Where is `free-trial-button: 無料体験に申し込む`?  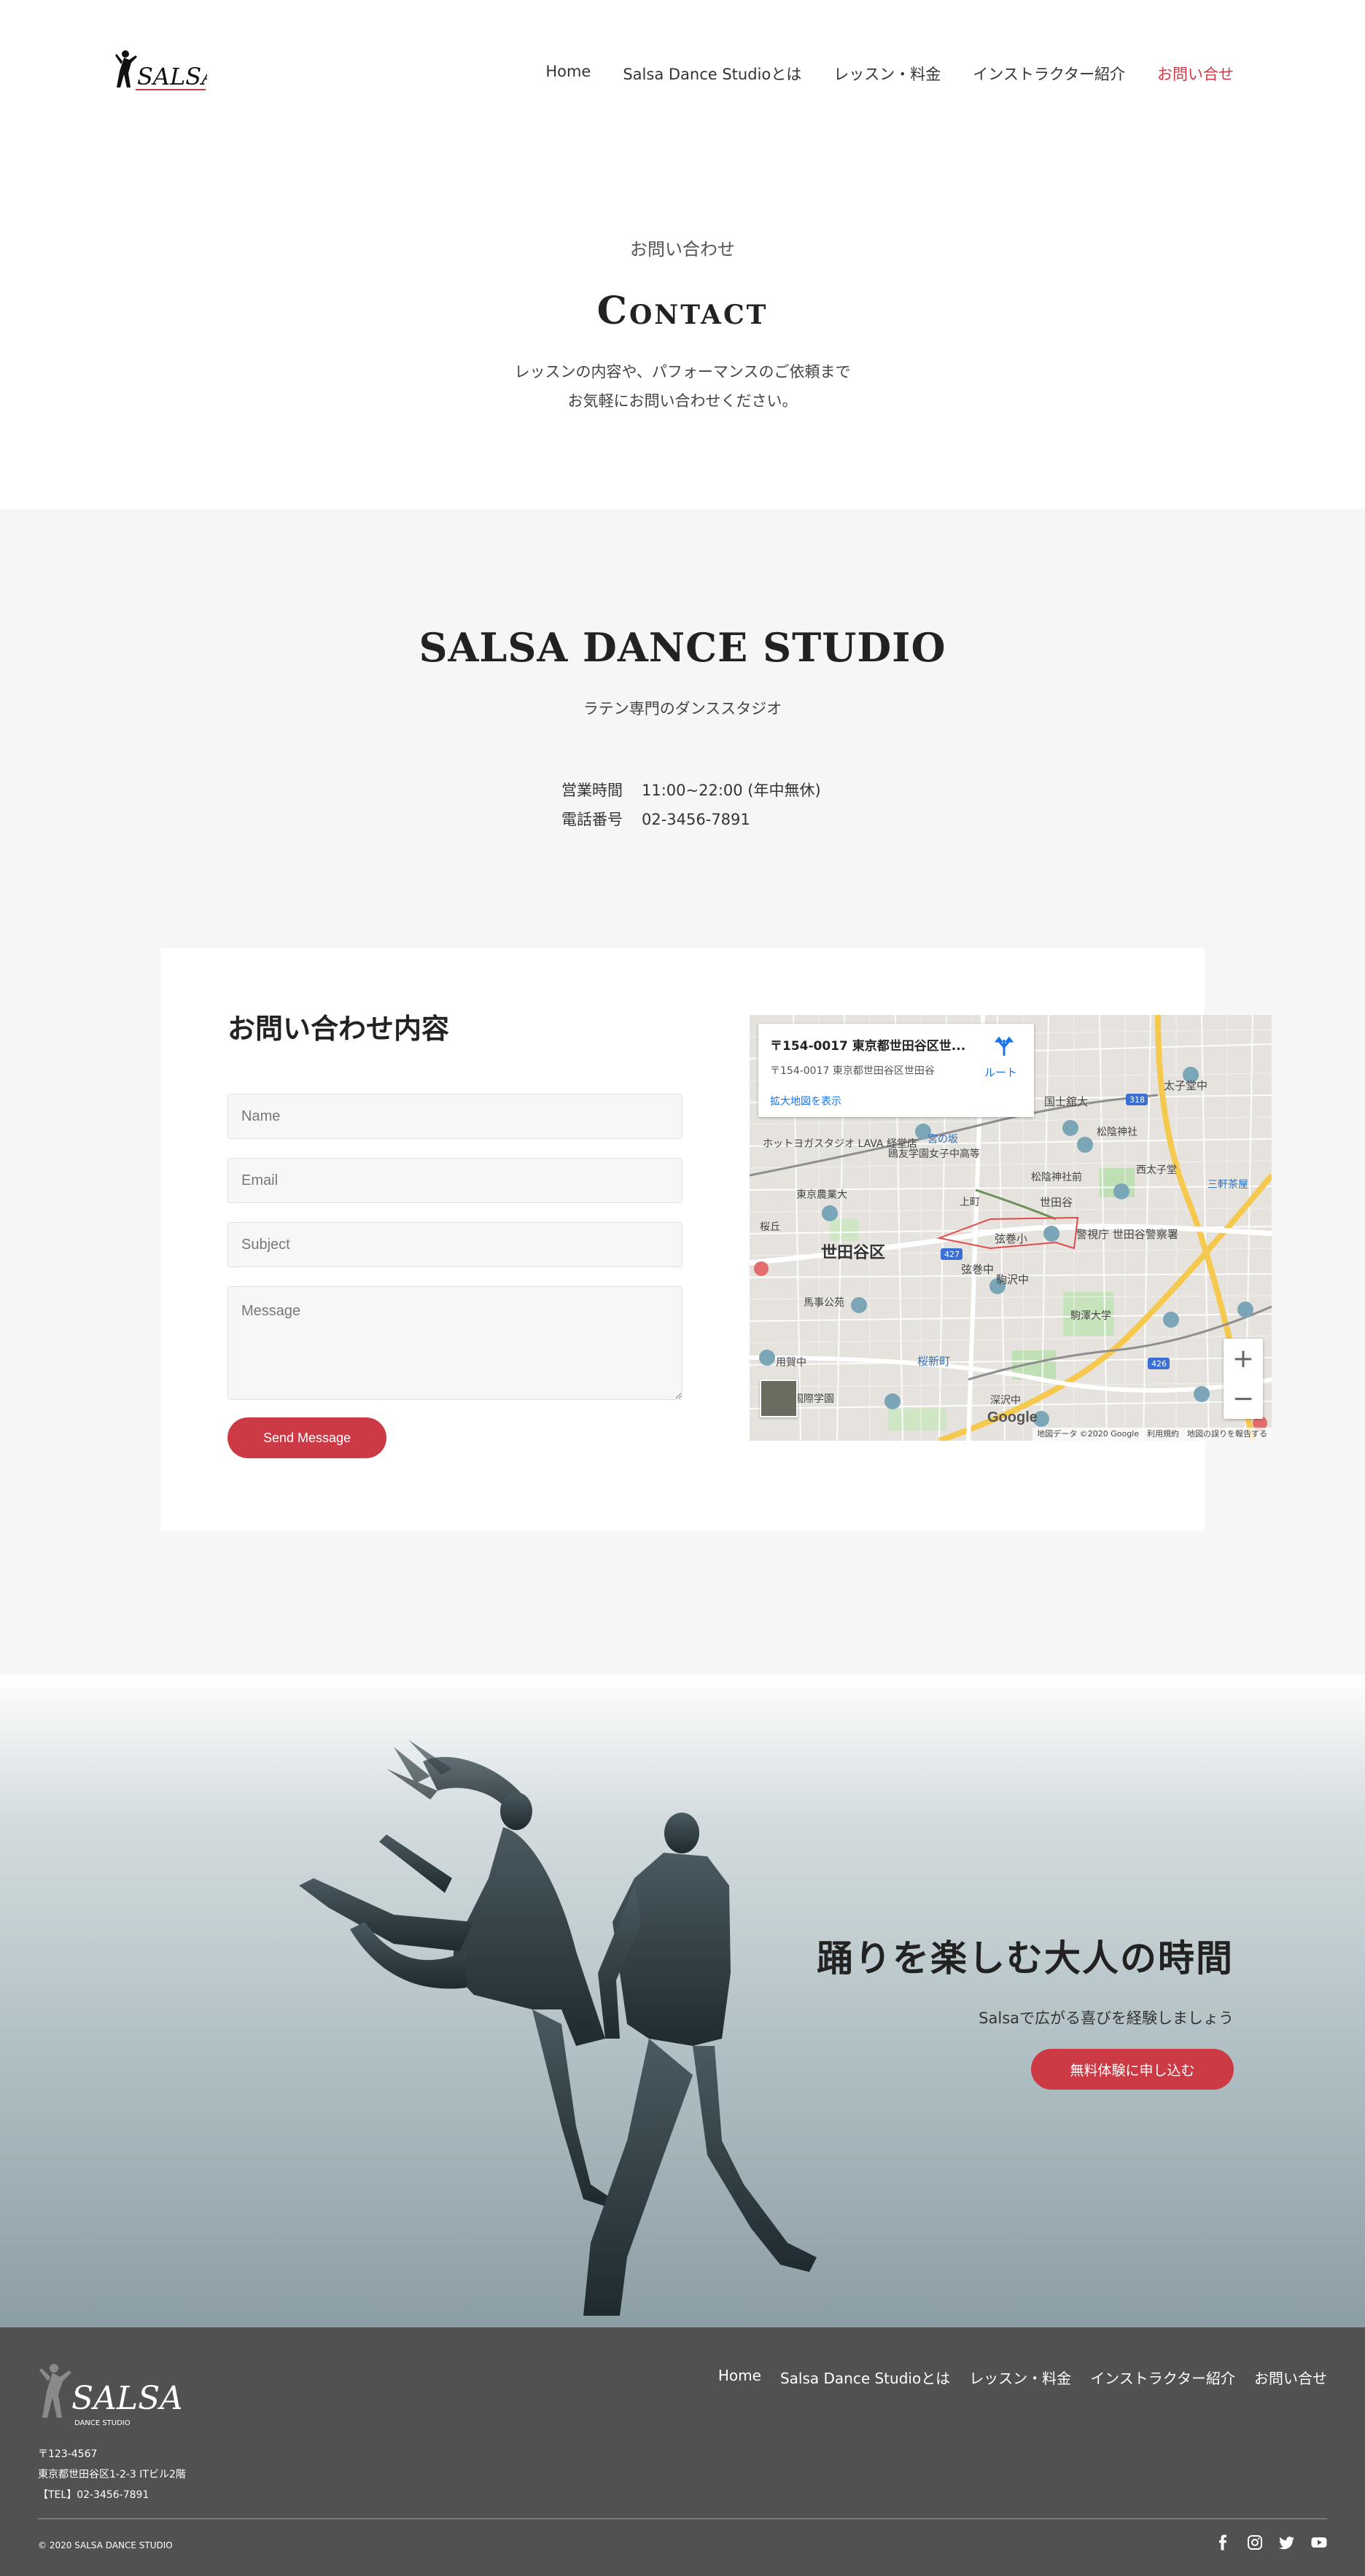
free-trial-button: 無料体験に申し込む is located at coordinates (1132, 2069).